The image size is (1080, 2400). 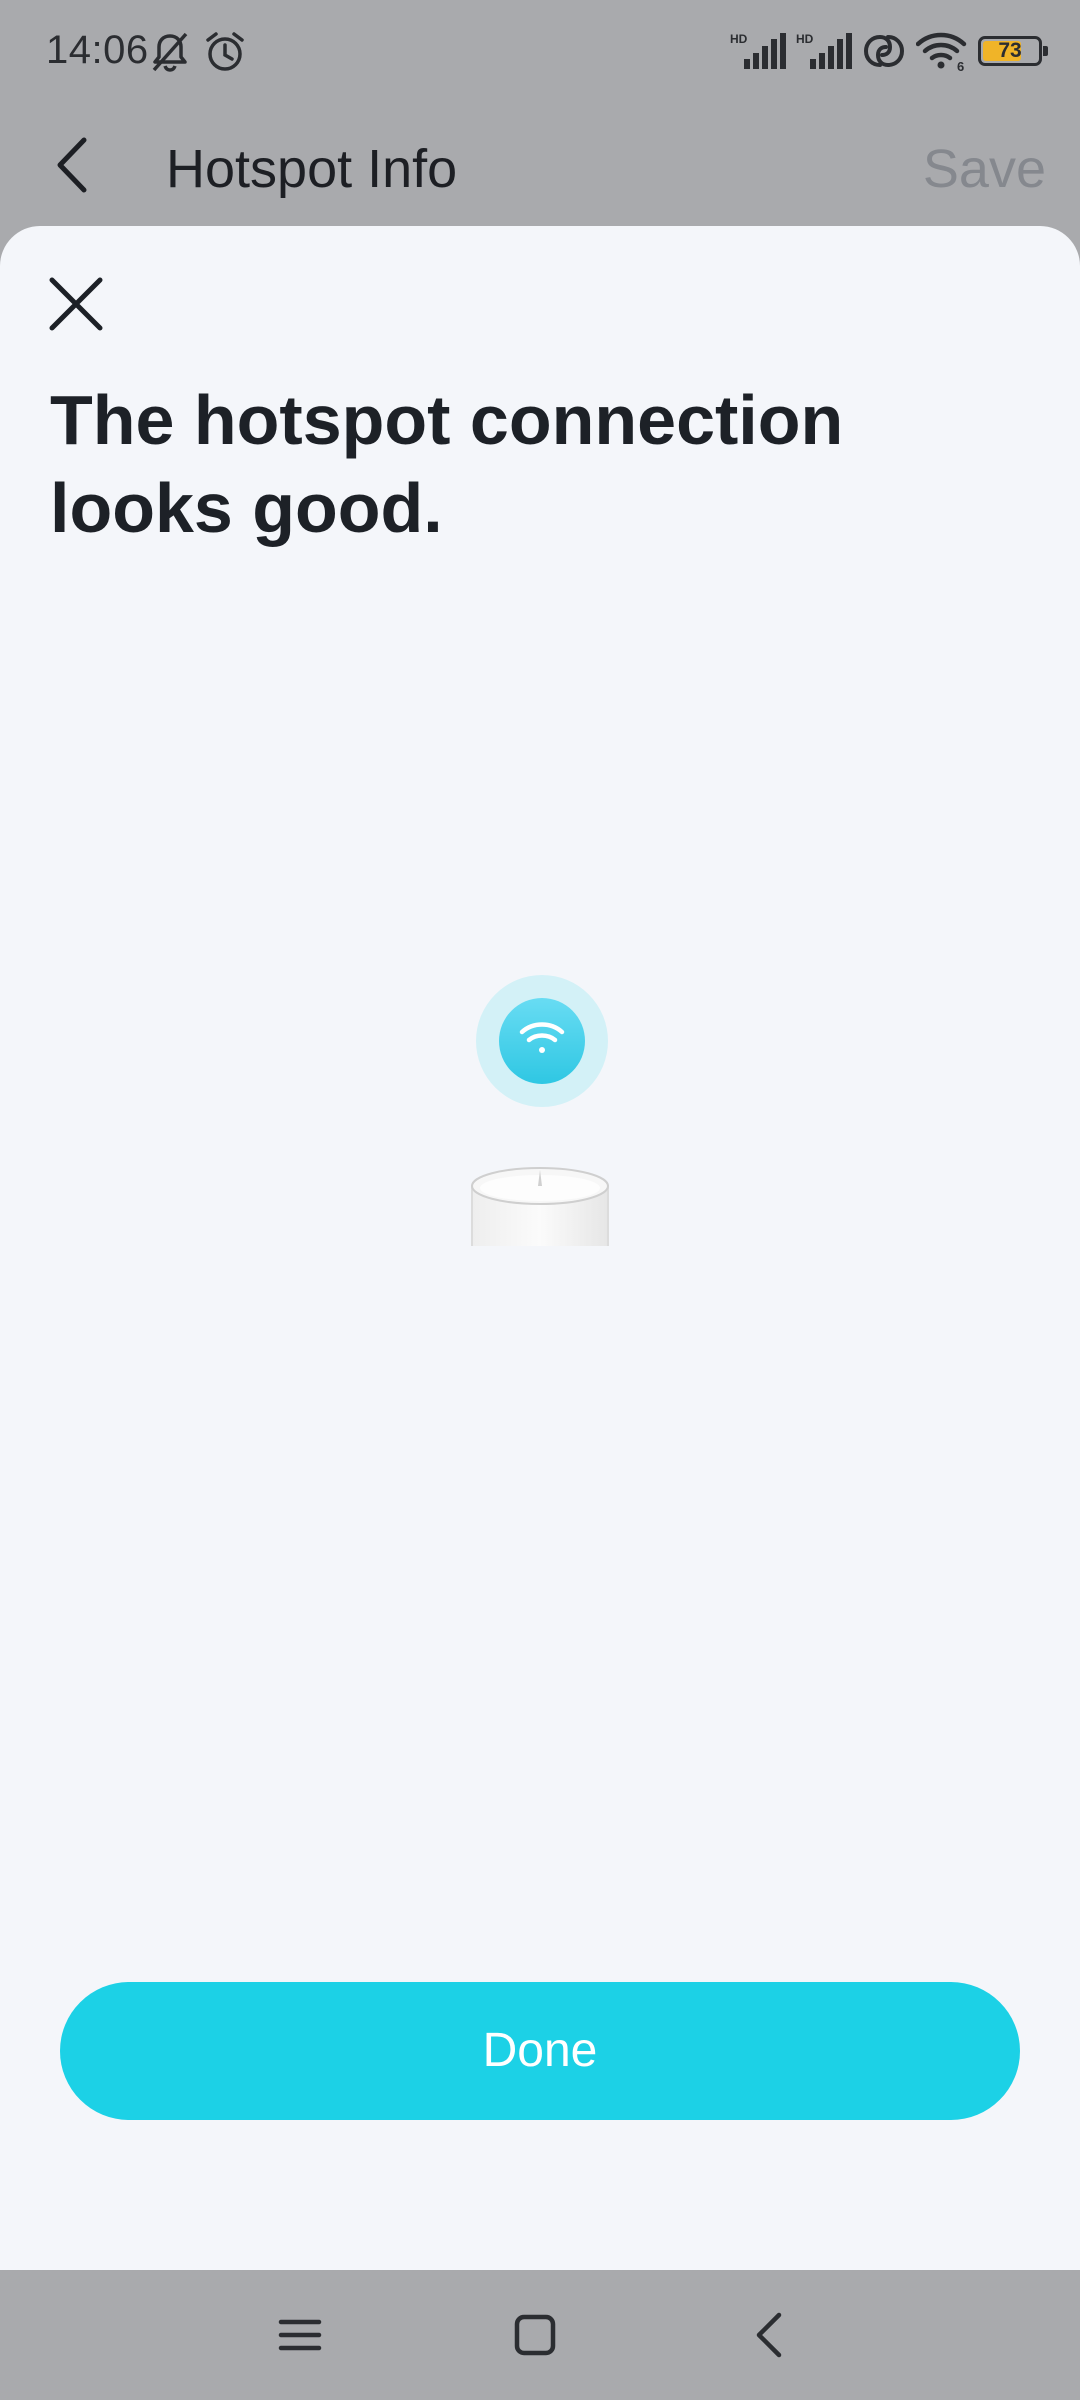 What do you see at coordinates (198, 52) in the screenshot?
I see `status-left-icons` at bounding box center [198, 52].